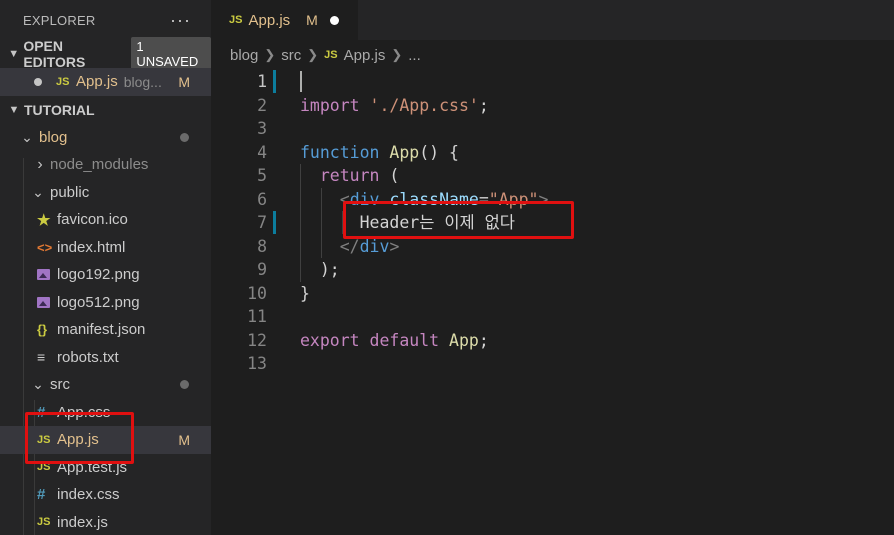  I want to click on file-index-html: <> index.html, so click(105, 248).